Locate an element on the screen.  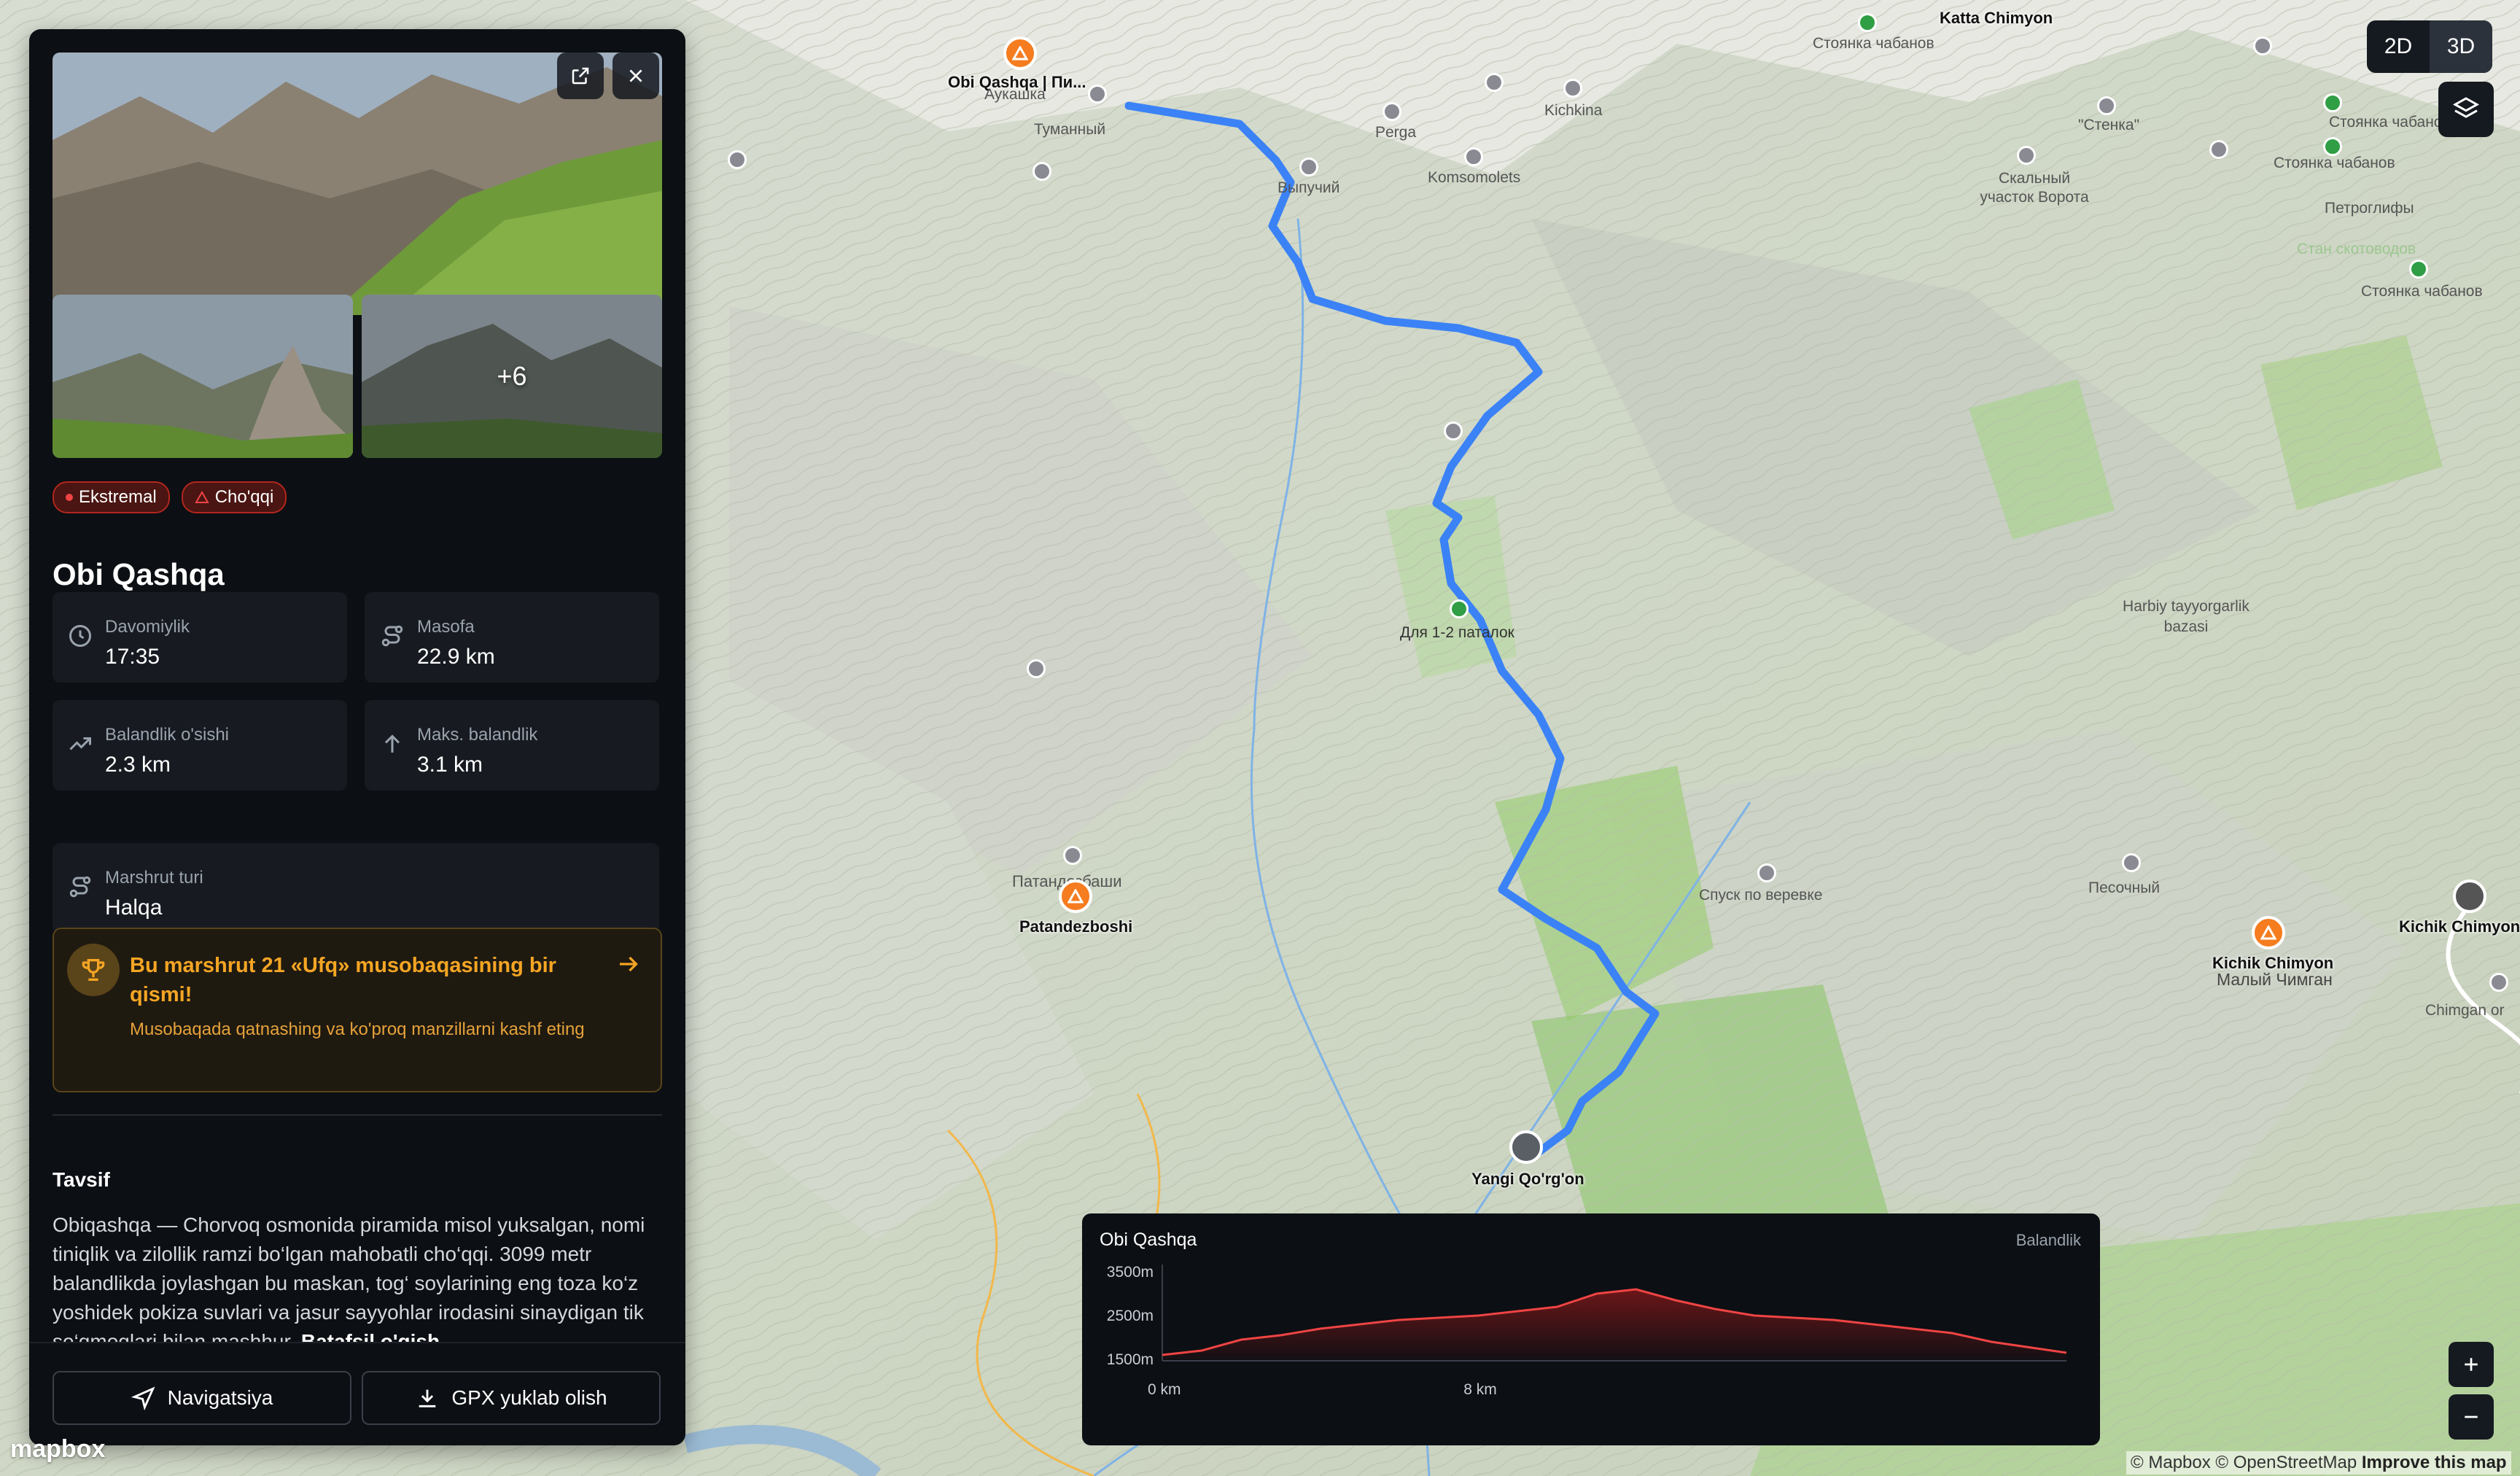
map-label-katta-chimyon: Katta Chimyon is located at coordinates (1996, 18).